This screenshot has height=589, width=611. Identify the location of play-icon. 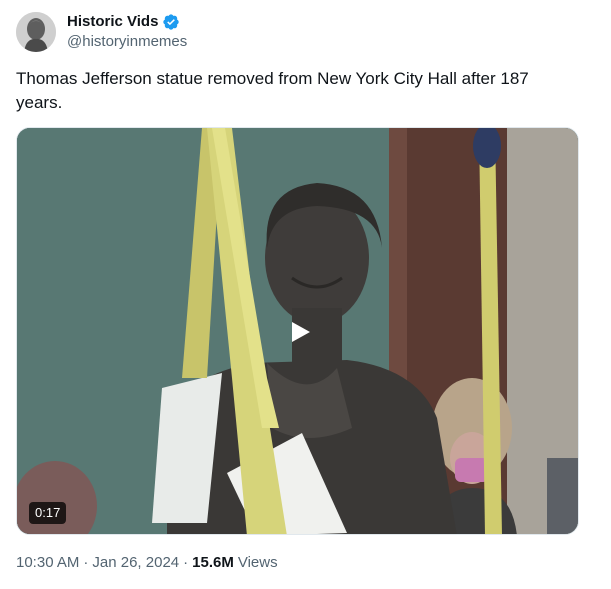
(301, 332).